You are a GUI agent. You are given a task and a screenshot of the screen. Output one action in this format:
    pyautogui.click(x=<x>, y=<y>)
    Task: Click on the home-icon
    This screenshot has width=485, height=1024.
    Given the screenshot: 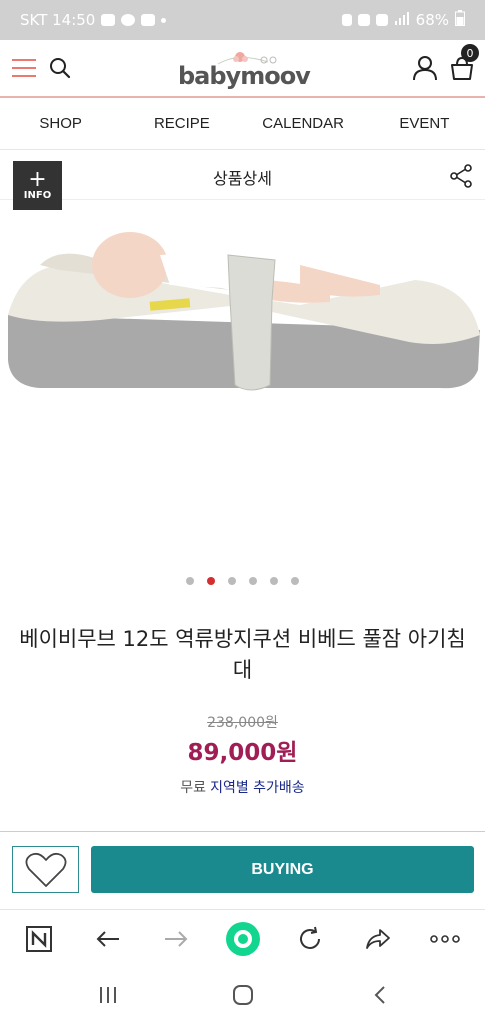 What is the action you would take?
    pyautogui.click(x=243, y=995)
    